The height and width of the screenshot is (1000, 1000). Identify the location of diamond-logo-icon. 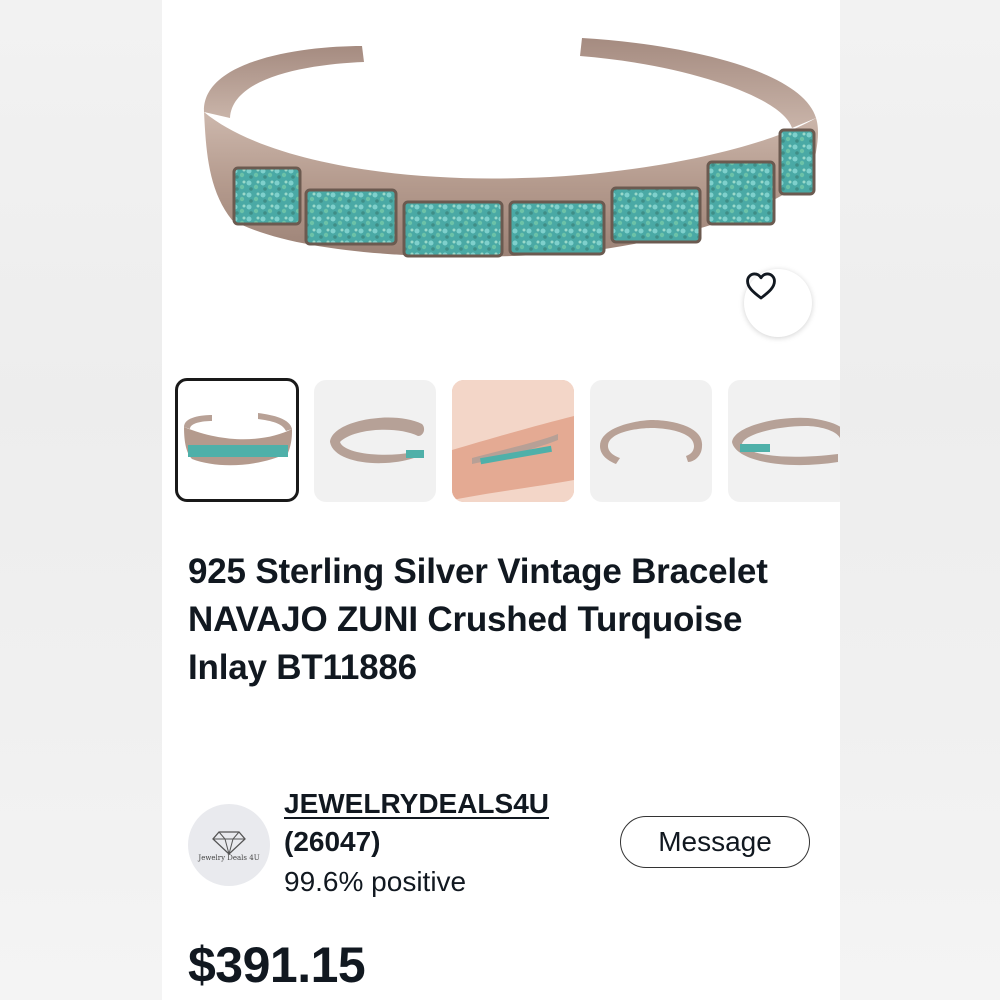
(229, 843).